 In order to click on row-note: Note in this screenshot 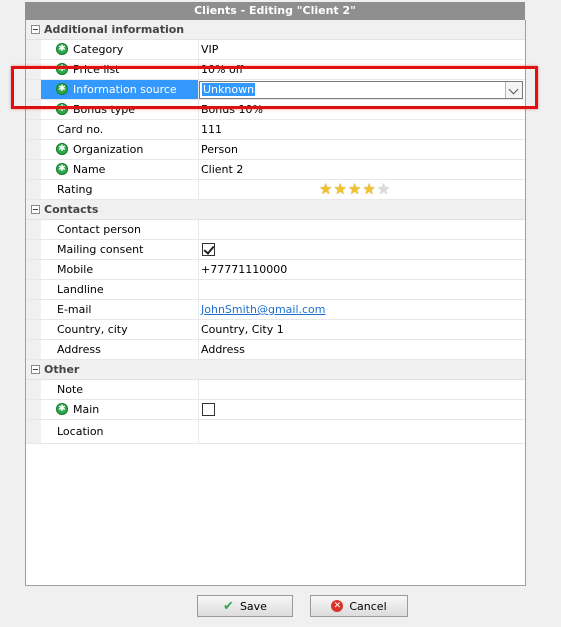, I will do `click(275, 390)`.